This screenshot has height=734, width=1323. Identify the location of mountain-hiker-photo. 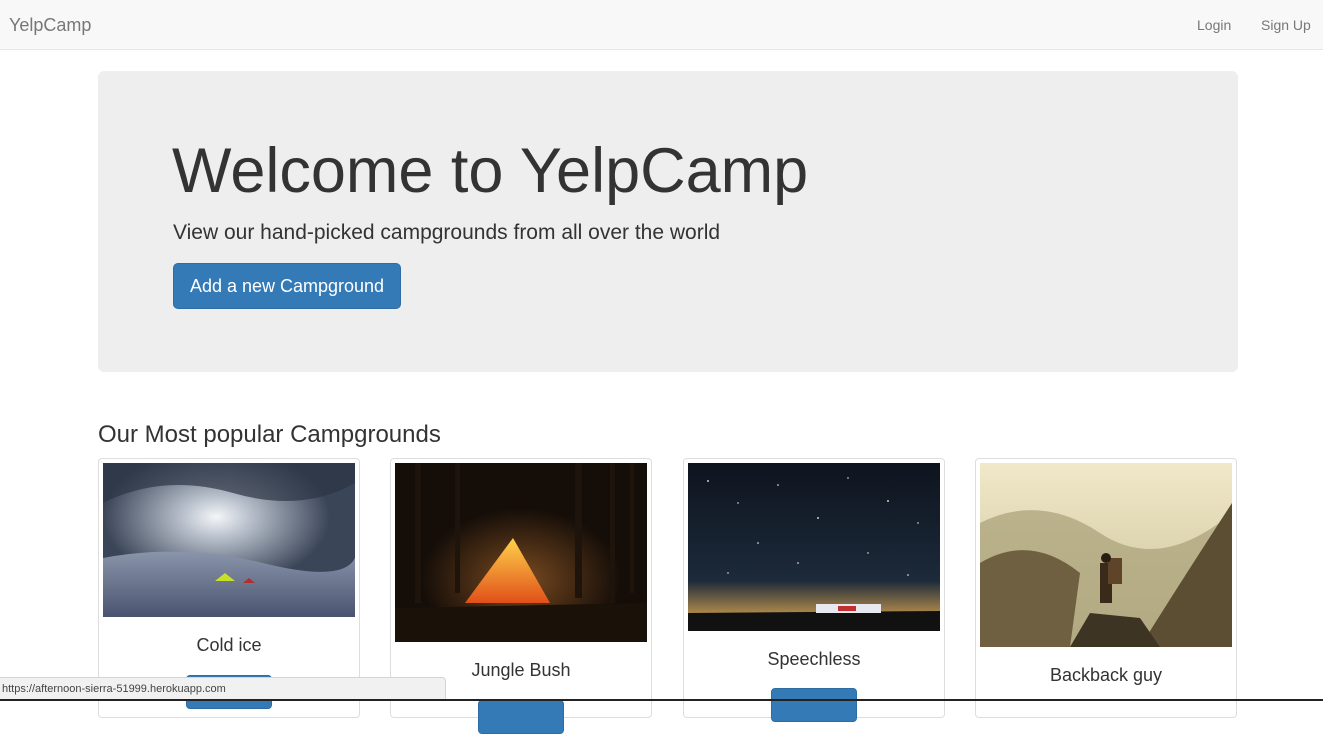
(1106, 555).